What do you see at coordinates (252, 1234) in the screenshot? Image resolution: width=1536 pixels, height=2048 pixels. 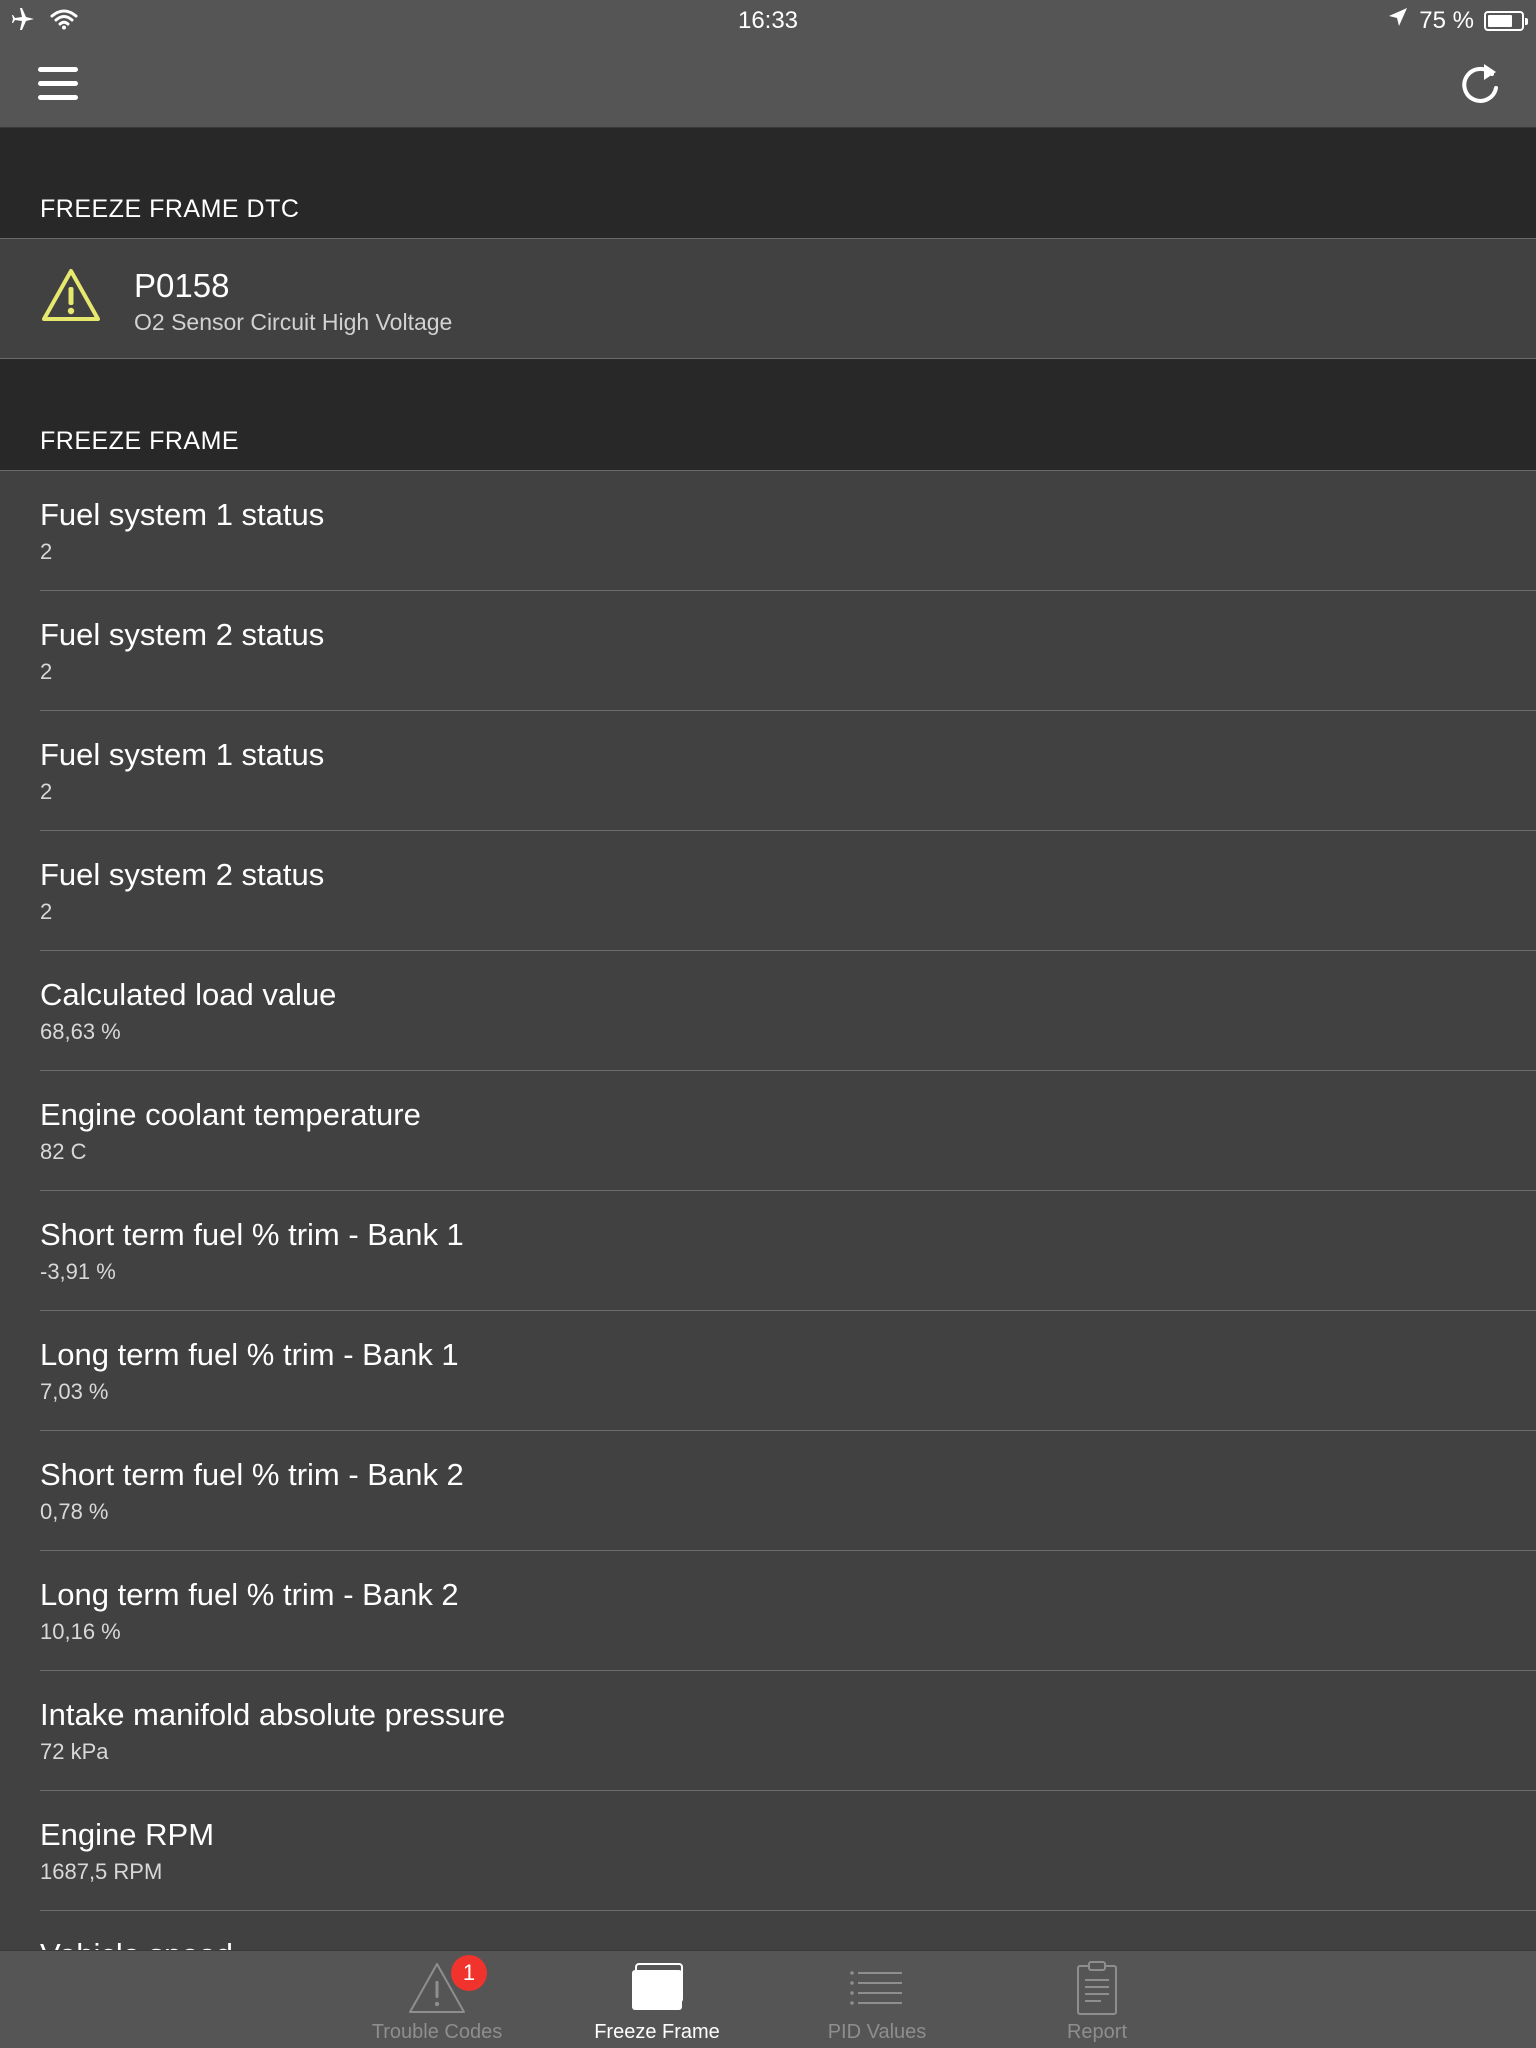 I see `pid-name: Short term fuel % trim - Bank 1` at bounding box center [252, 1234].